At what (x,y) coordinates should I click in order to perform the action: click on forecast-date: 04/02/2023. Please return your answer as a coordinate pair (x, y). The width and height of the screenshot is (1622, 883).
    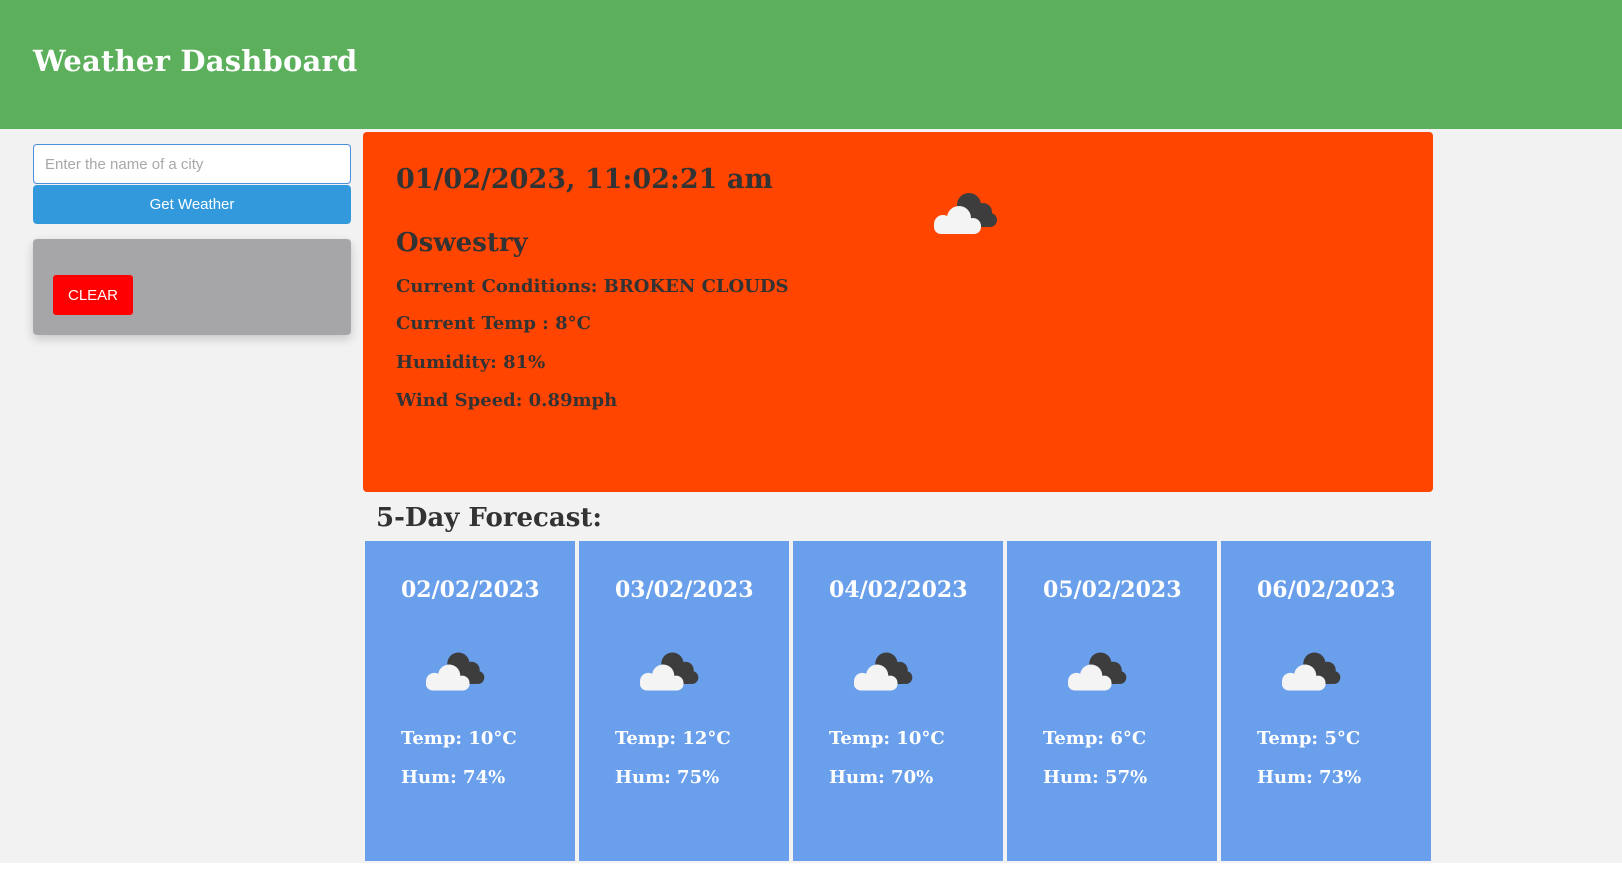
    Looking at the image, I should click on (898, 590).